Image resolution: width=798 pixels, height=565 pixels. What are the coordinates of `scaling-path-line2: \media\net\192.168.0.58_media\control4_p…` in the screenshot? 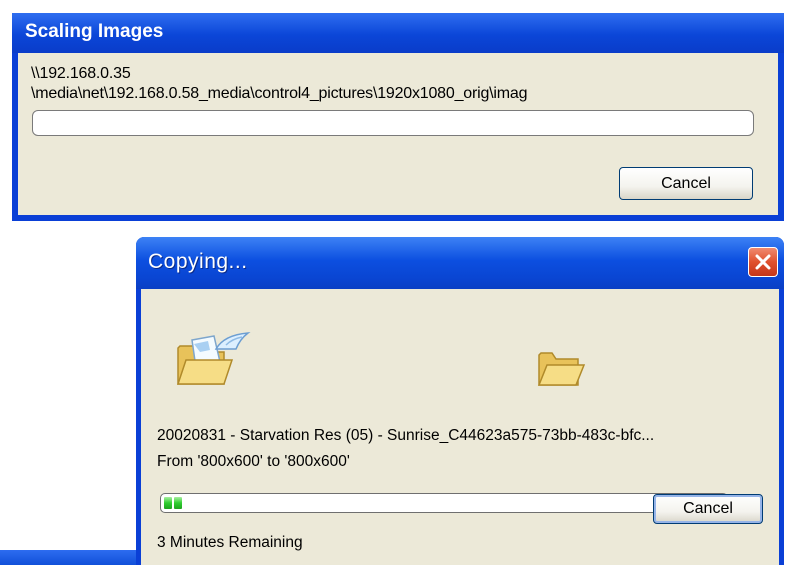 It's located at (279, 93).